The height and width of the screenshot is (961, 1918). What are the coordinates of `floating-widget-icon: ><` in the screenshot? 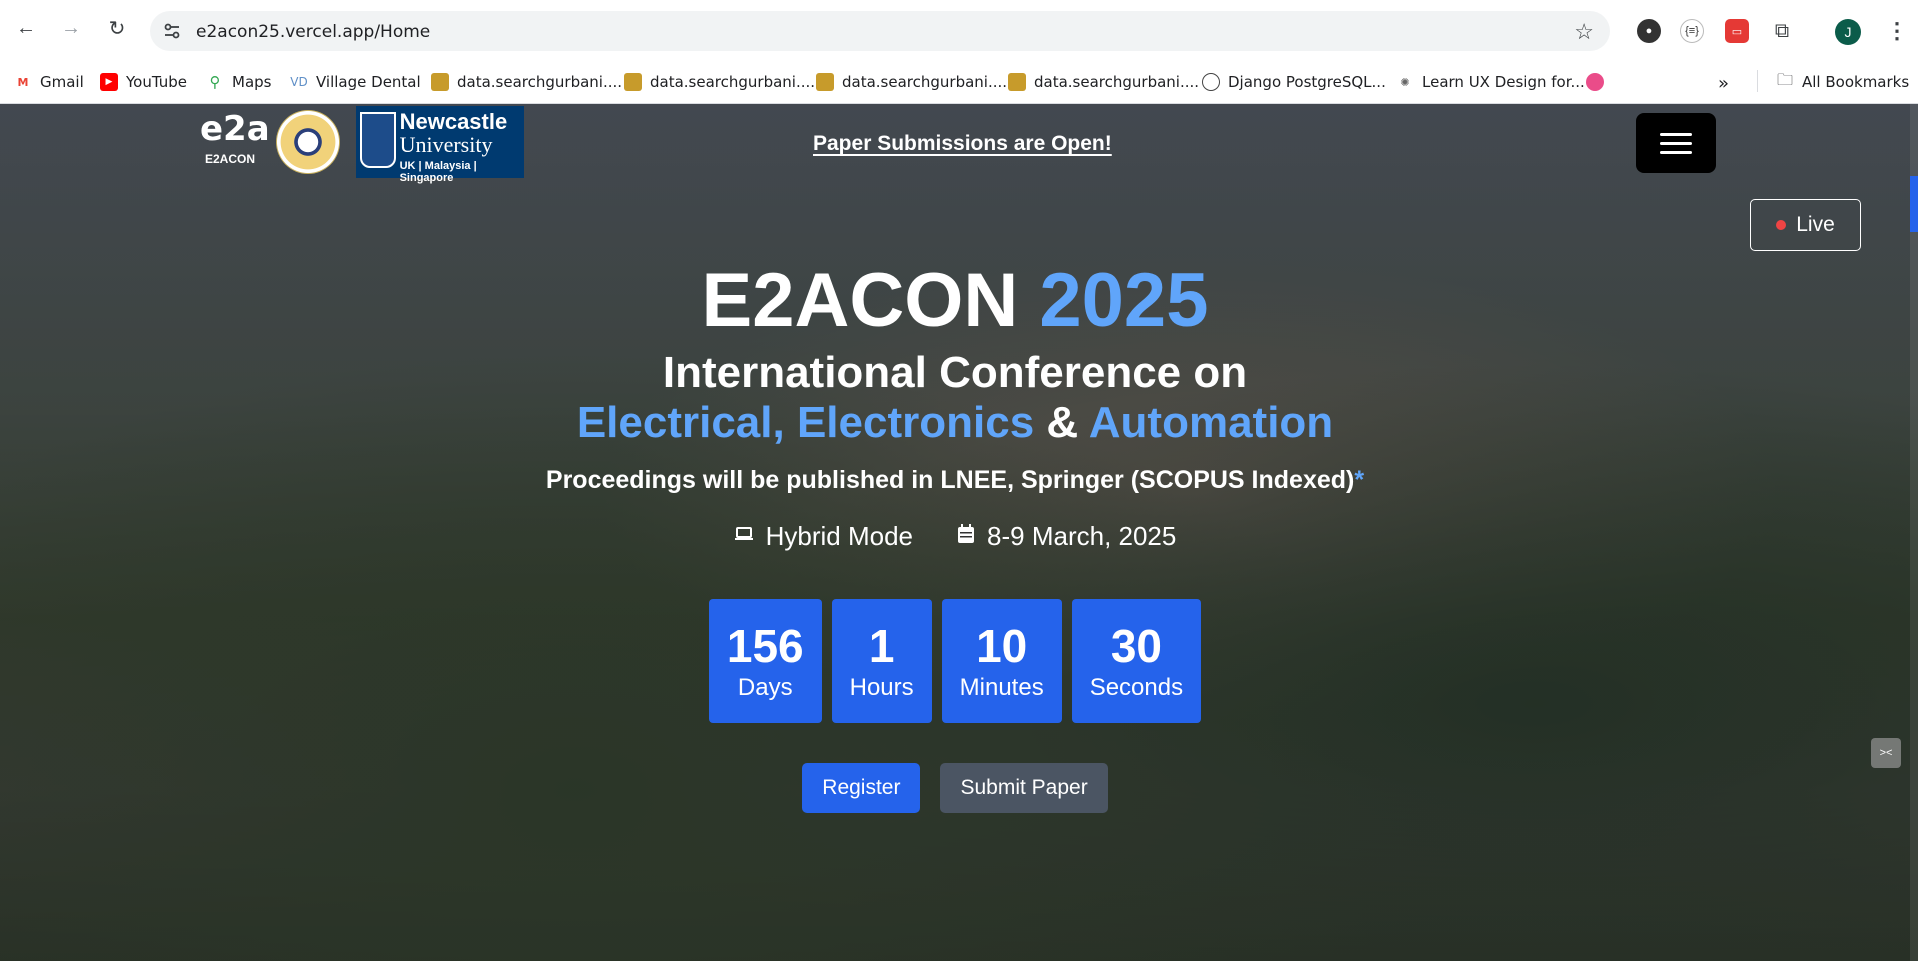 It's located at (1886, 753).